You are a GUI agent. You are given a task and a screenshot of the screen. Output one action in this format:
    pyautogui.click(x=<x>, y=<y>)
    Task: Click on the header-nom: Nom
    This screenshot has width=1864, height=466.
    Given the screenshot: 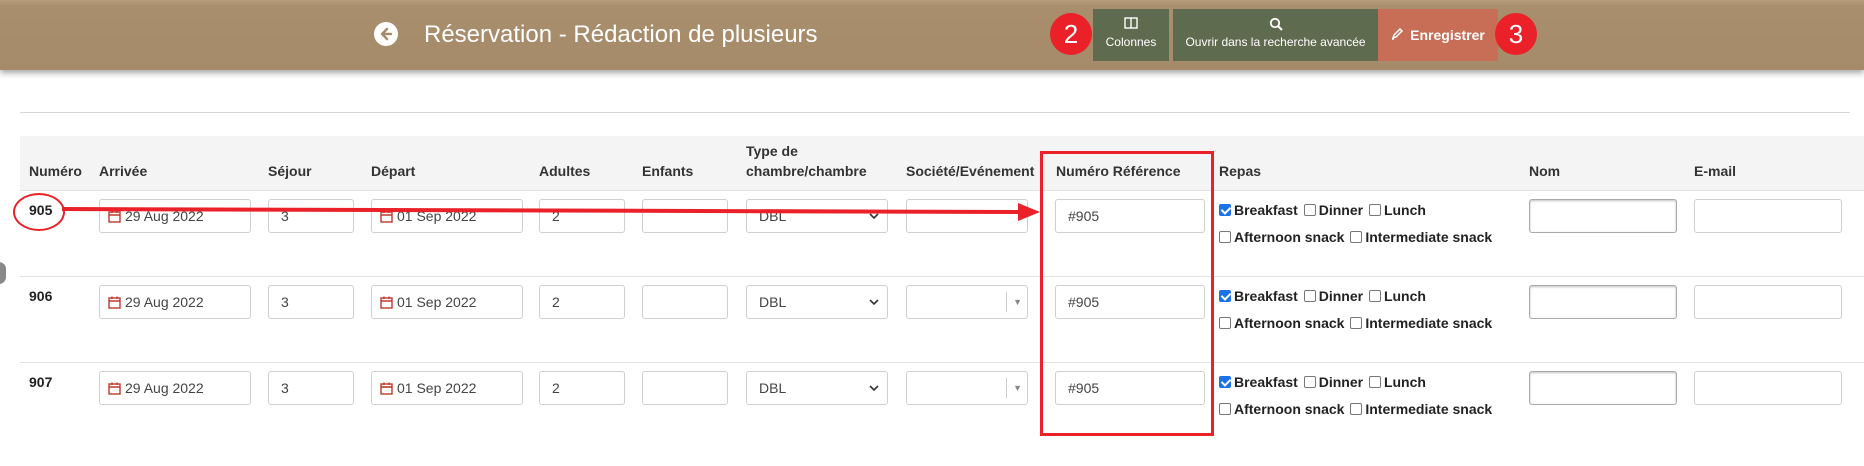 What is the action you would take?
    pyautogui.click(x=1545, y=171)
    